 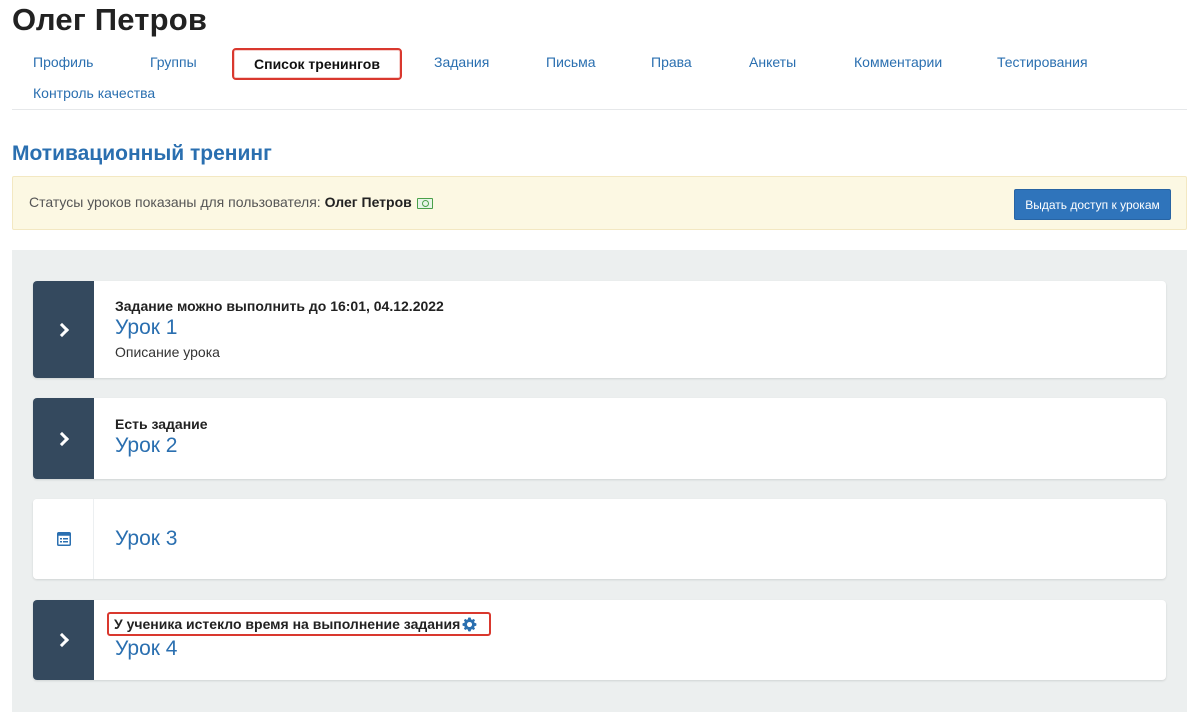 What do you see at coordinates (424, 203) in the screenshot?
I see `cash-icon` at bounding box center [424, 203].